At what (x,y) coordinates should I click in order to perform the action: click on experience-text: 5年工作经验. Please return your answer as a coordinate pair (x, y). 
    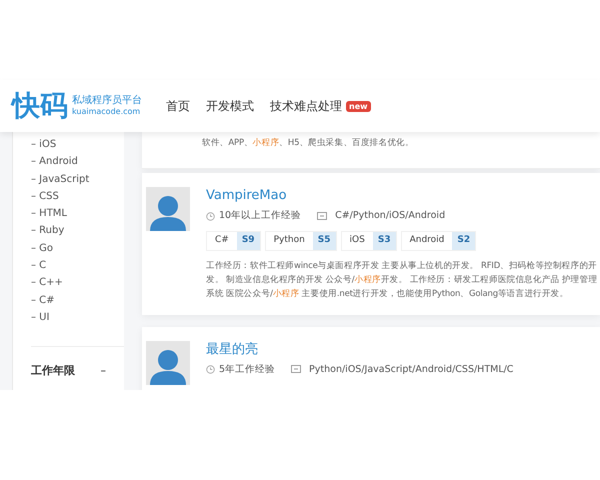
    Looking at the image, I should click on (247, 369).